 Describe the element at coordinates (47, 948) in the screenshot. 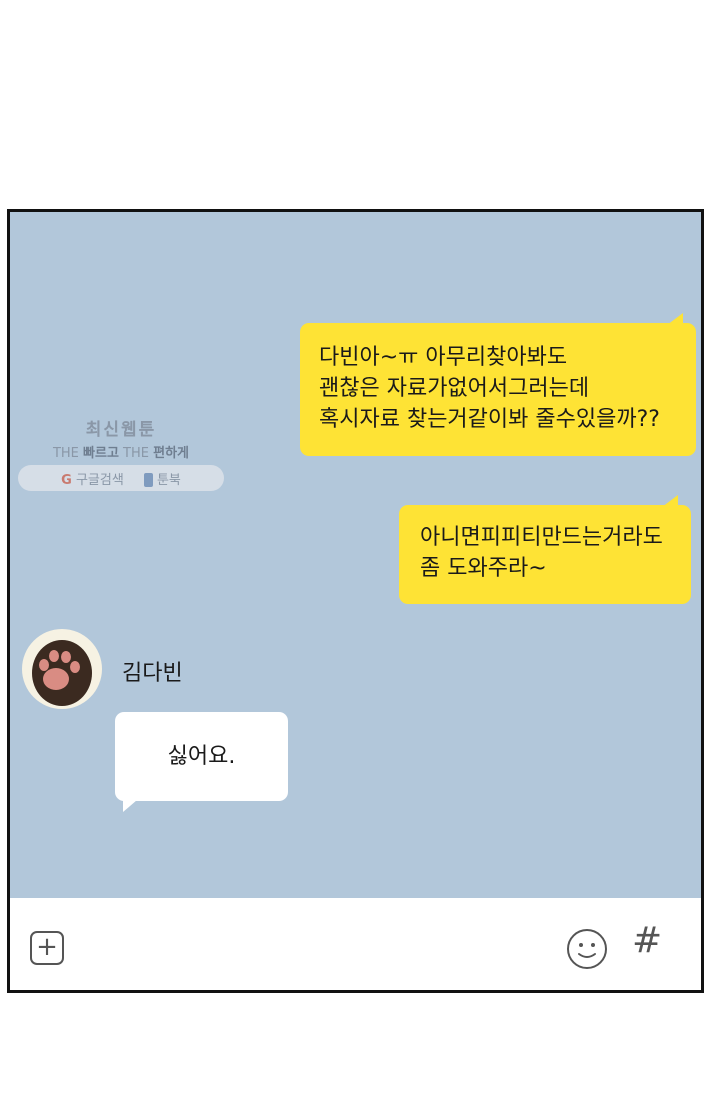

I see `add-attachment-button: +` at that location.